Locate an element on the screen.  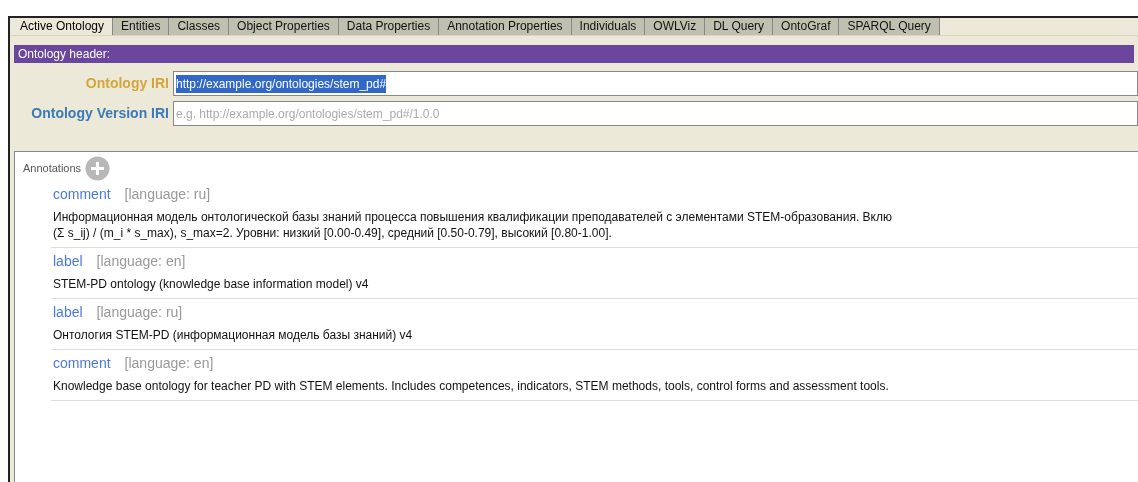
section-label: Annotations is located at coordinates (52, 169).